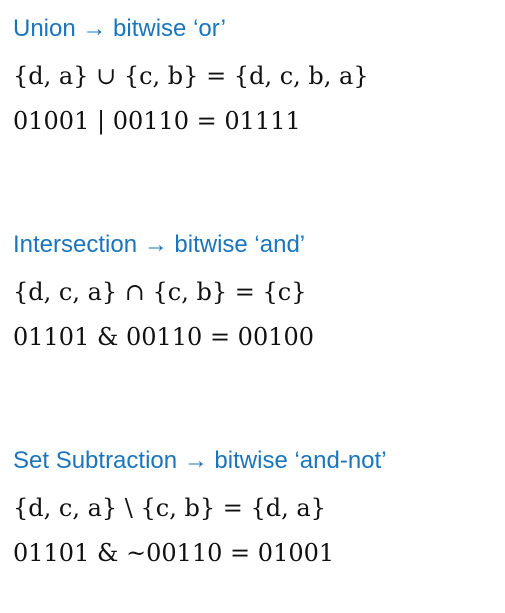 The image size is (505, 613). Describe the element at coordinates (174, 553) in the screenshot. I see `subtraction-bit-expression: 01101 & ~00110 = 01001` at that location.